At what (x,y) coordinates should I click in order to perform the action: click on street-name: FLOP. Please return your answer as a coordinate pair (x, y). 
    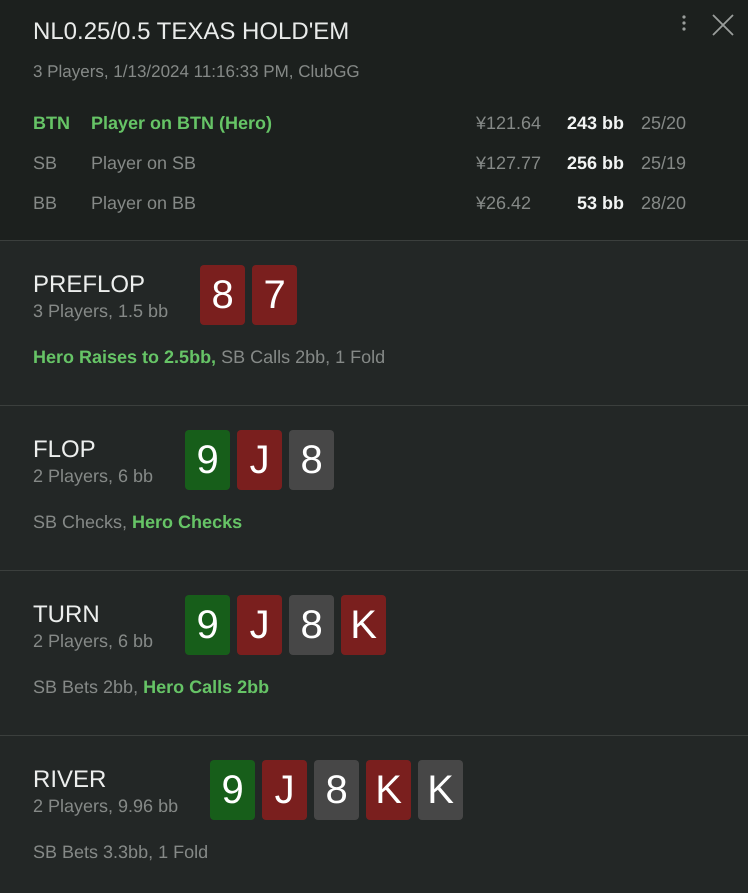
    Looking at the image, I should click on (65, 450).